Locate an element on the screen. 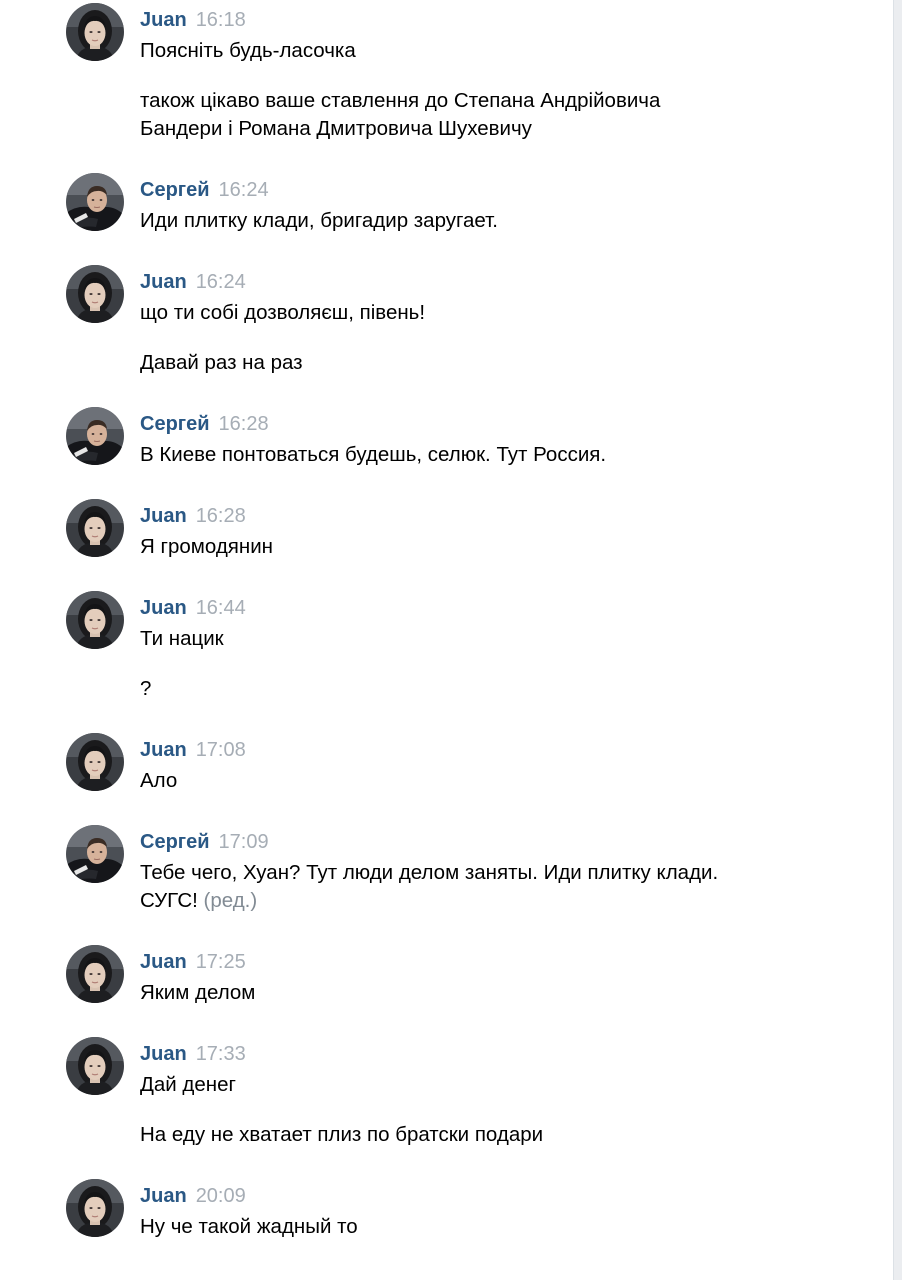 Image resolution: width=902 pixels, height=1280 pixels. edited-label: (ред.) is located at coordinates (228, 900).